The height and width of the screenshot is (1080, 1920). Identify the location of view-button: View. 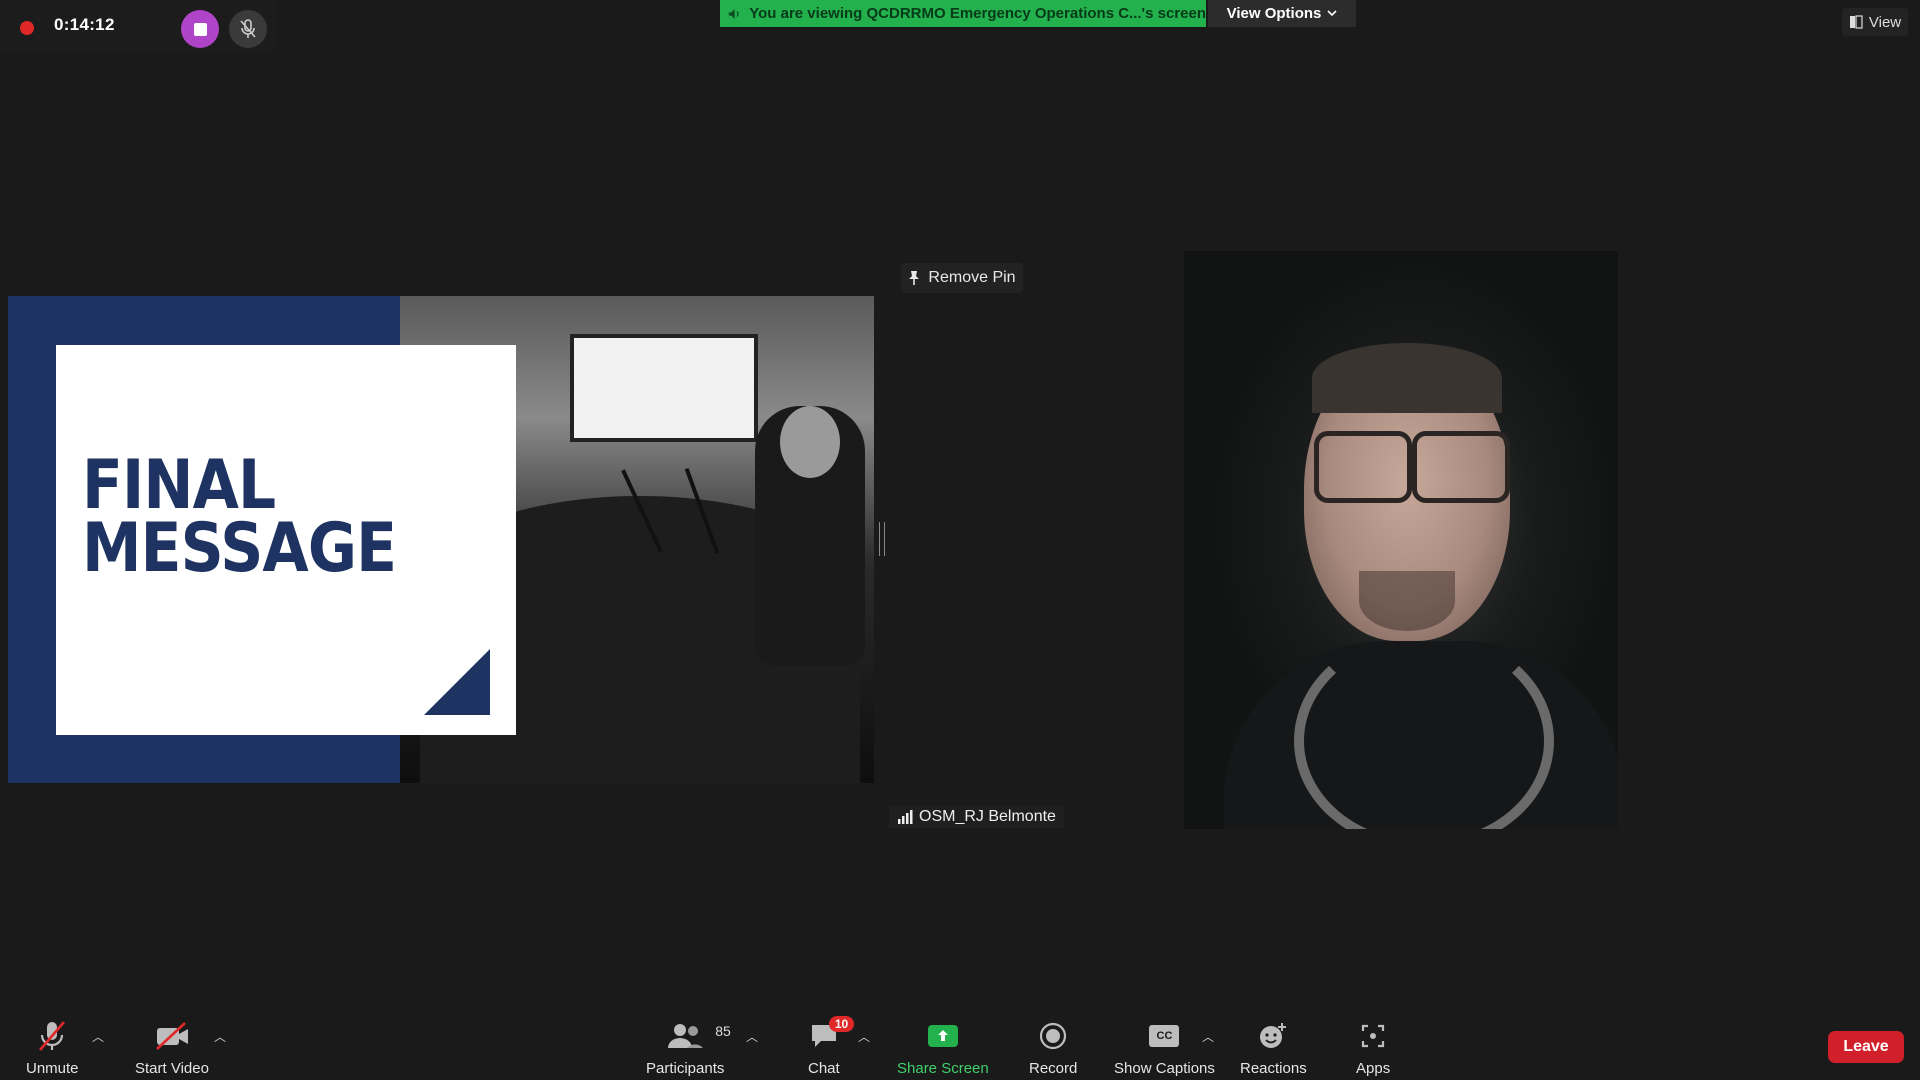
(1875, 22).